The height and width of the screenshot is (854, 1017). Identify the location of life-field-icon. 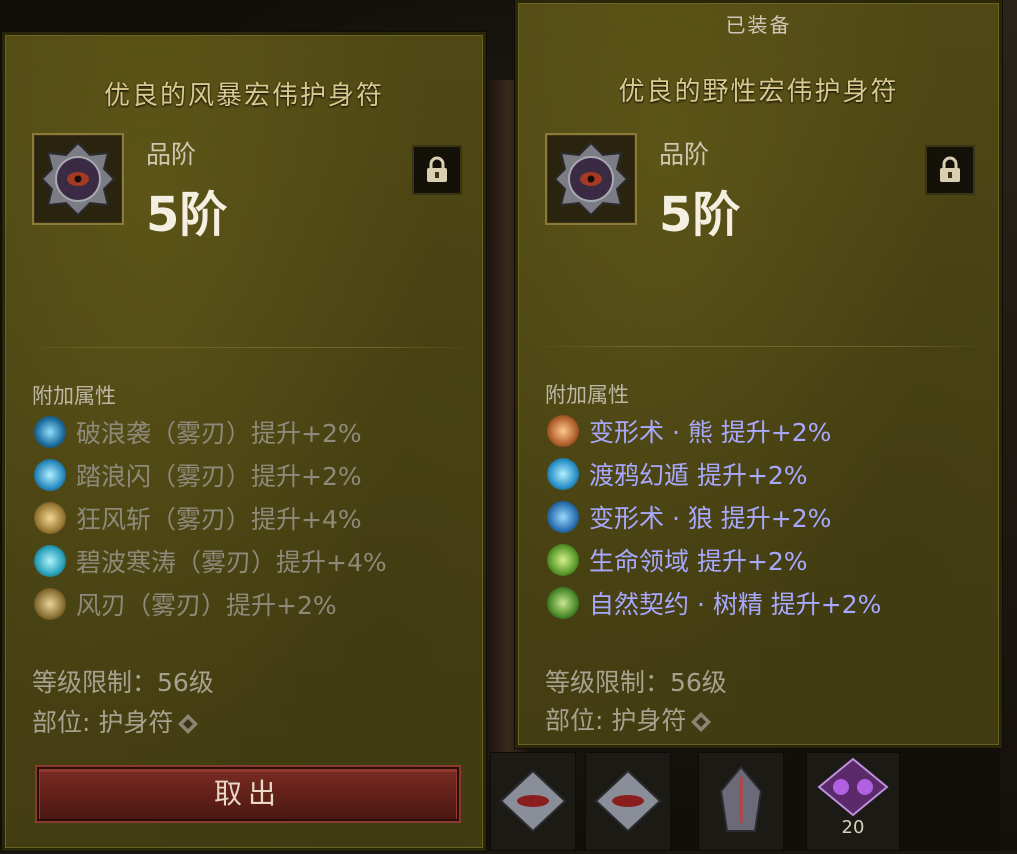
(563, 560).